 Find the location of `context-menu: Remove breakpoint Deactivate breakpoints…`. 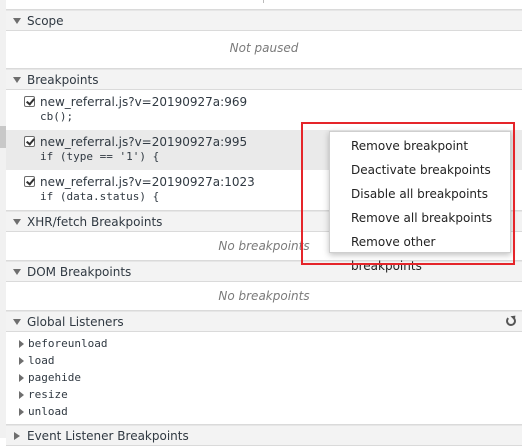

context-menu: Remove breakpoint Deactivate breakpoints… is located at coordinates (420, 202).